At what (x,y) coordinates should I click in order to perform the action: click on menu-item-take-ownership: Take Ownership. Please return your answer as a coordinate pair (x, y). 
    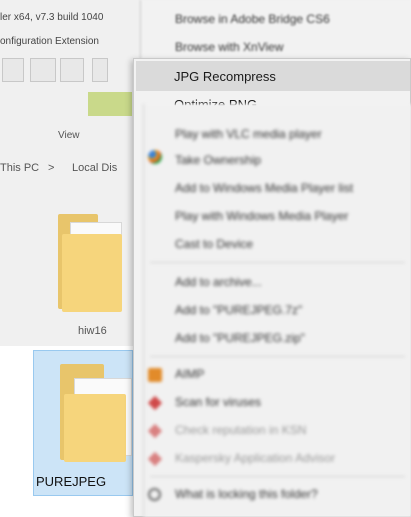
    Looking at the image, I should click on (218, 160).